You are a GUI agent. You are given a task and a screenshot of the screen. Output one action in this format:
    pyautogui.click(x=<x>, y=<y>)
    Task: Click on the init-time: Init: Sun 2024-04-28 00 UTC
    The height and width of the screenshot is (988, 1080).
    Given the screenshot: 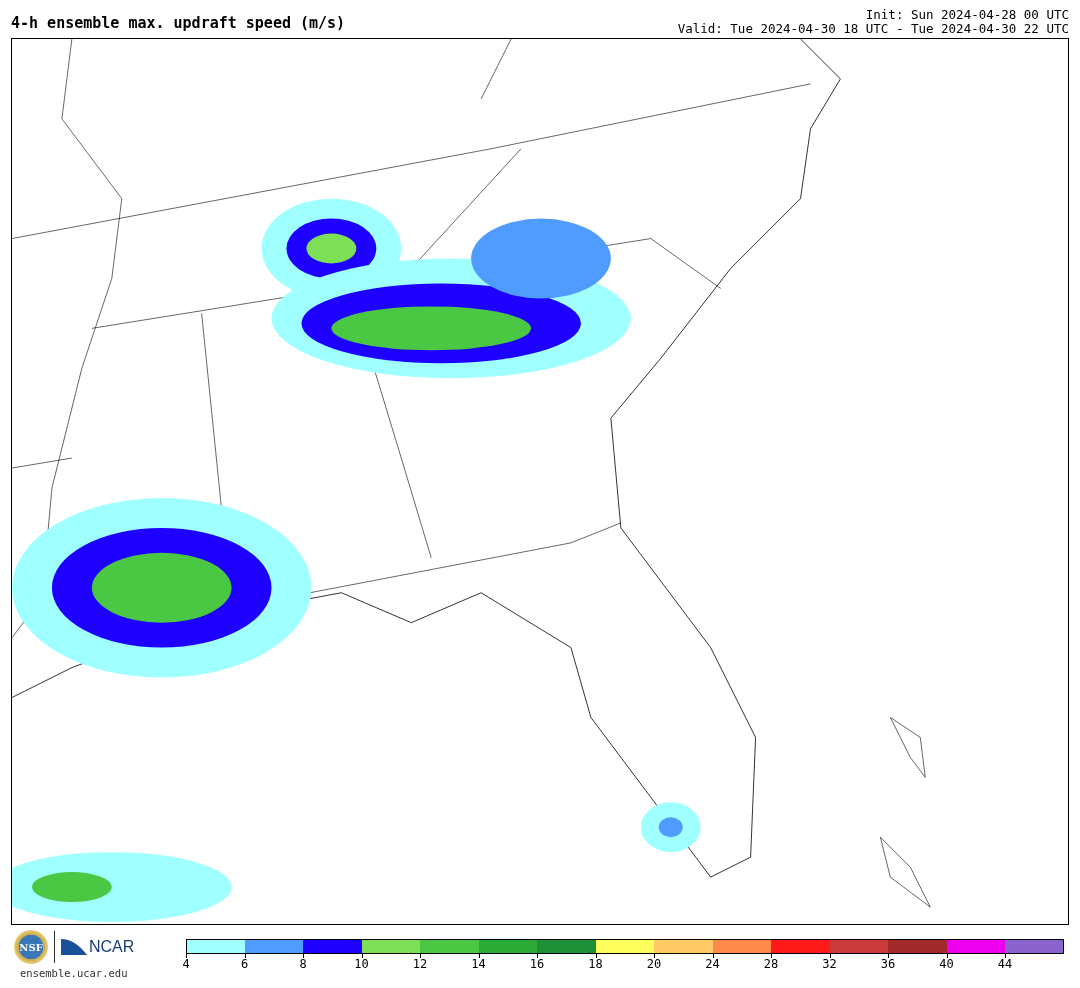 What is the action you would take?
    pyautogui.click(x=967, y=15)
    